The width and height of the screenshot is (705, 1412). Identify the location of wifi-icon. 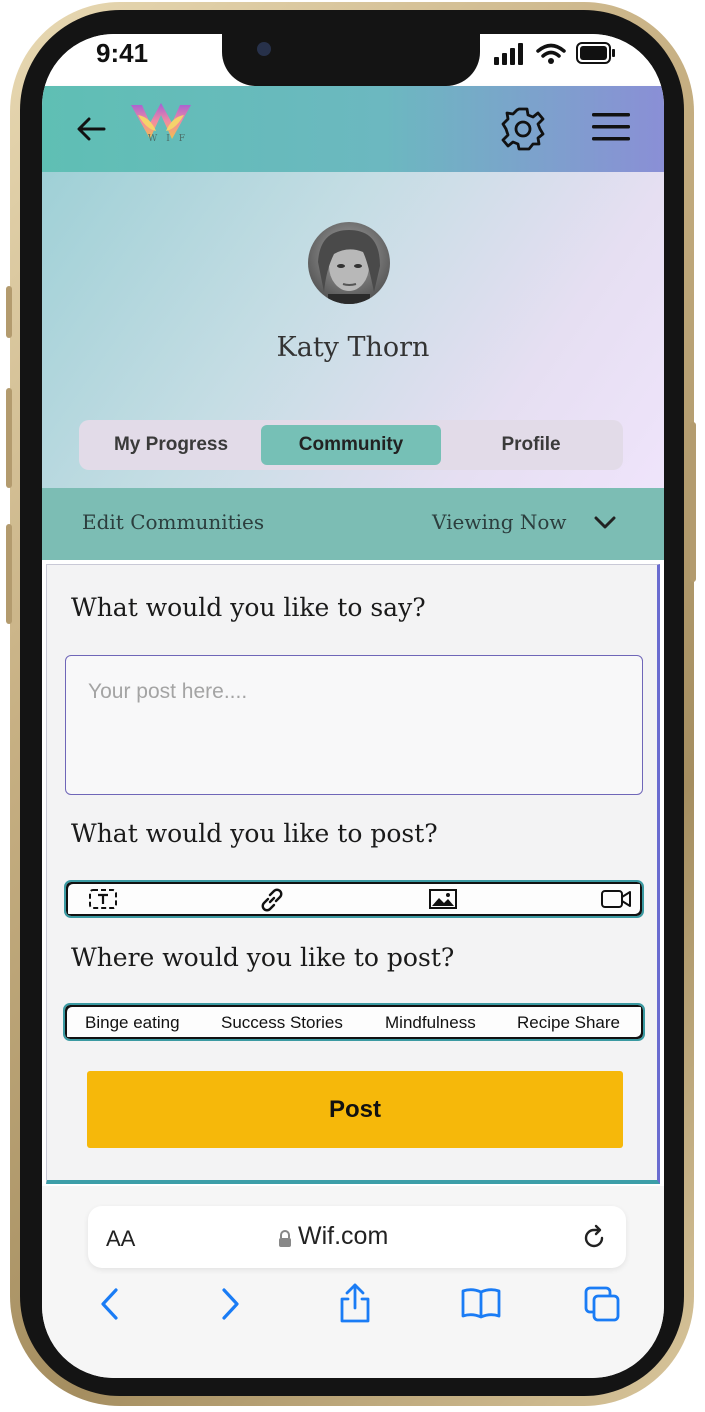
(551, 53).